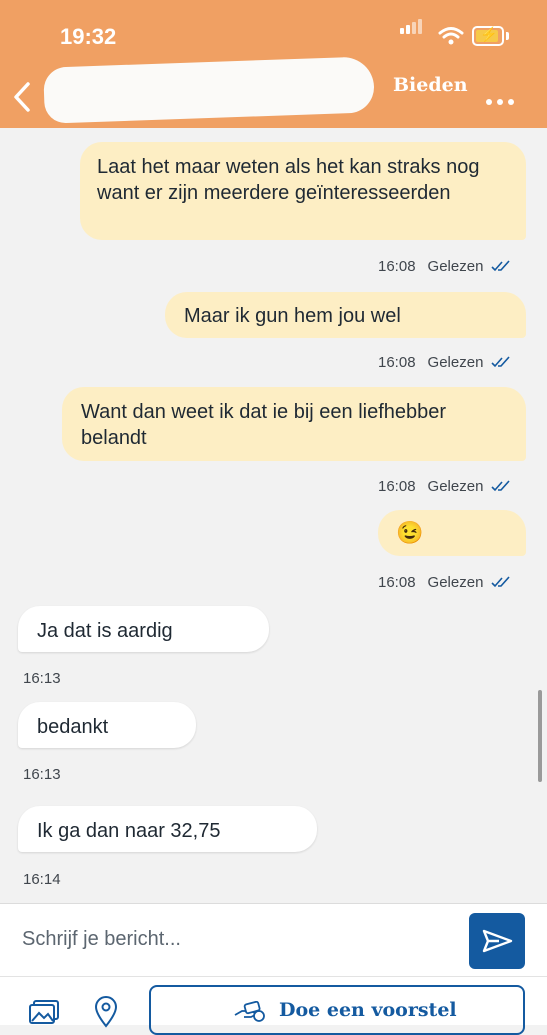  I want to click on message-bubble-incoming: Ja dat is aardig, so click(143, 629).